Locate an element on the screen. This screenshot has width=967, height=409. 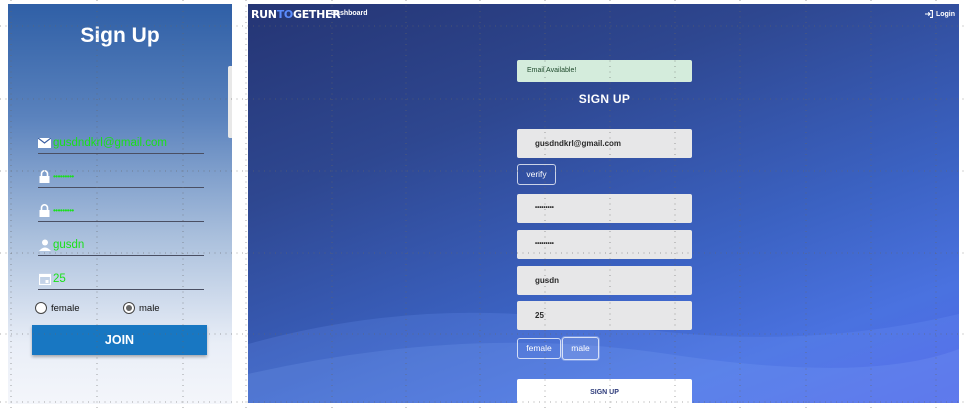
gender-female-radio: female is located at coordinates (57, 308).